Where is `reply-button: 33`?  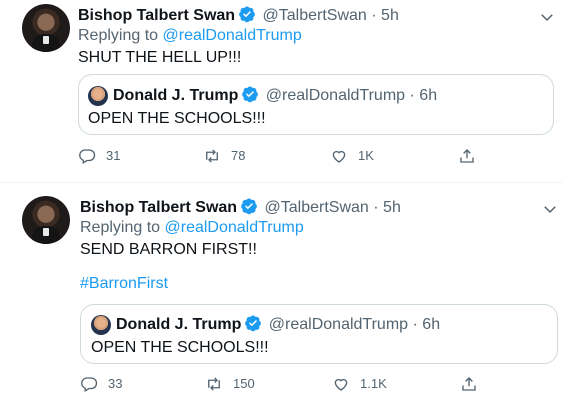
reply-button: 33 is located at coordinates (101, 384).